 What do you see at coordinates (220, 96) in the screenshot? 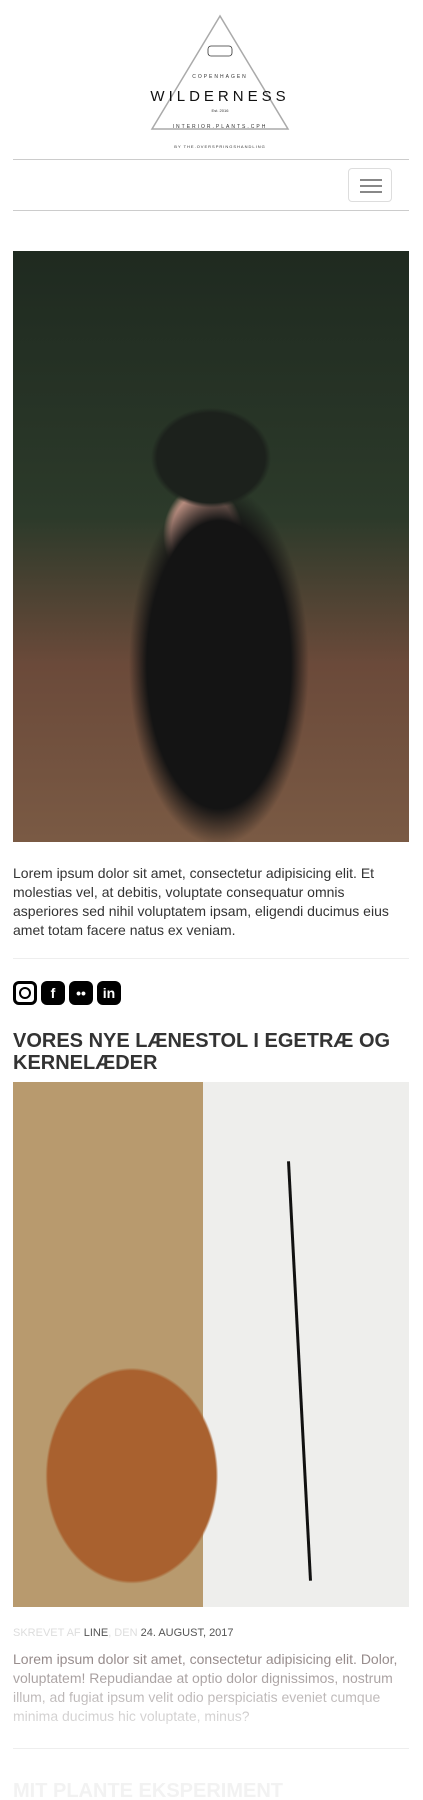
I see `logo-name: WILDERNESS` at bounding box center [220, 96].